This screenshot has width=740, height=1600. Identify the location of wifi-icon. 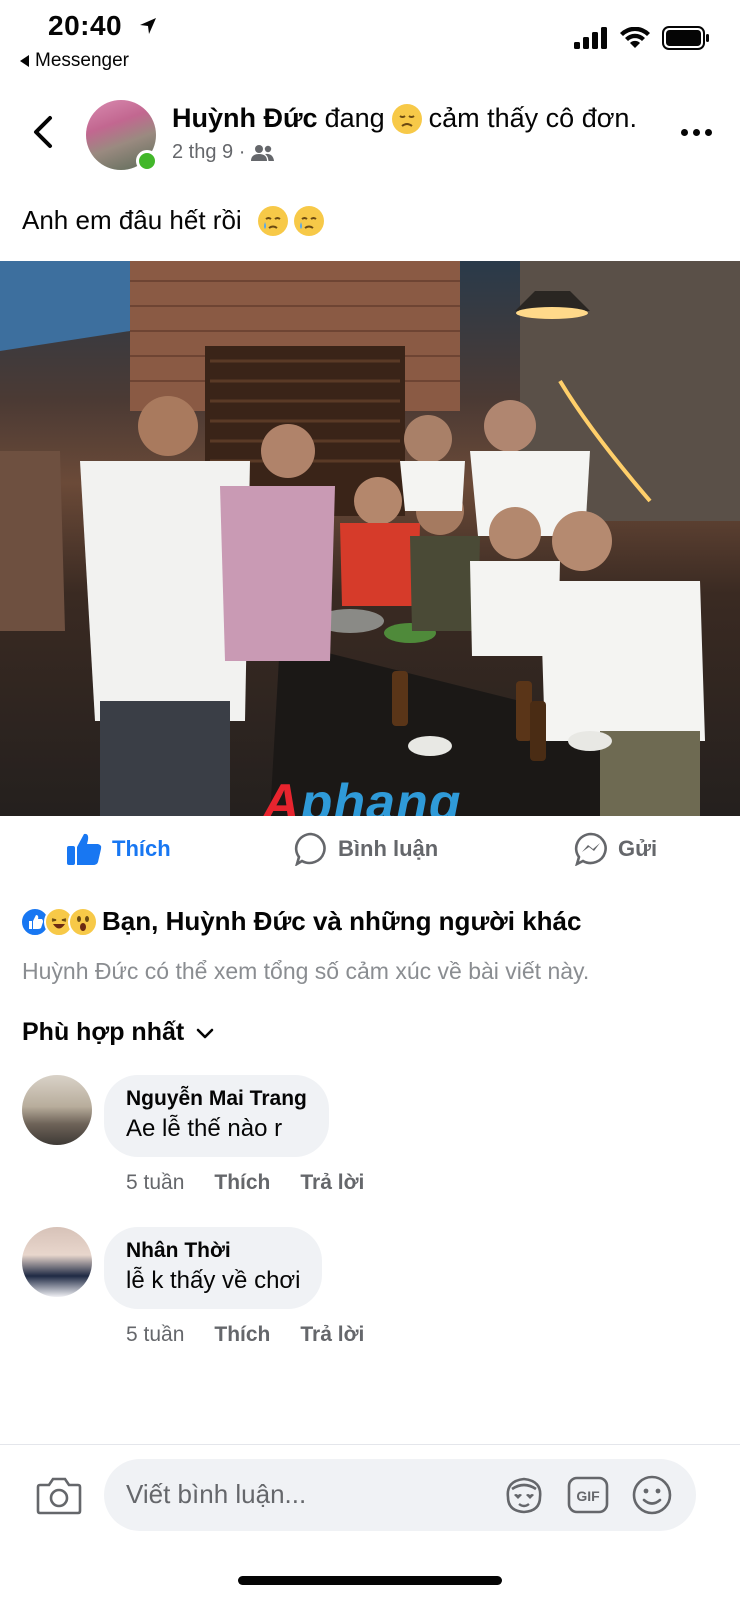
(635, 37).